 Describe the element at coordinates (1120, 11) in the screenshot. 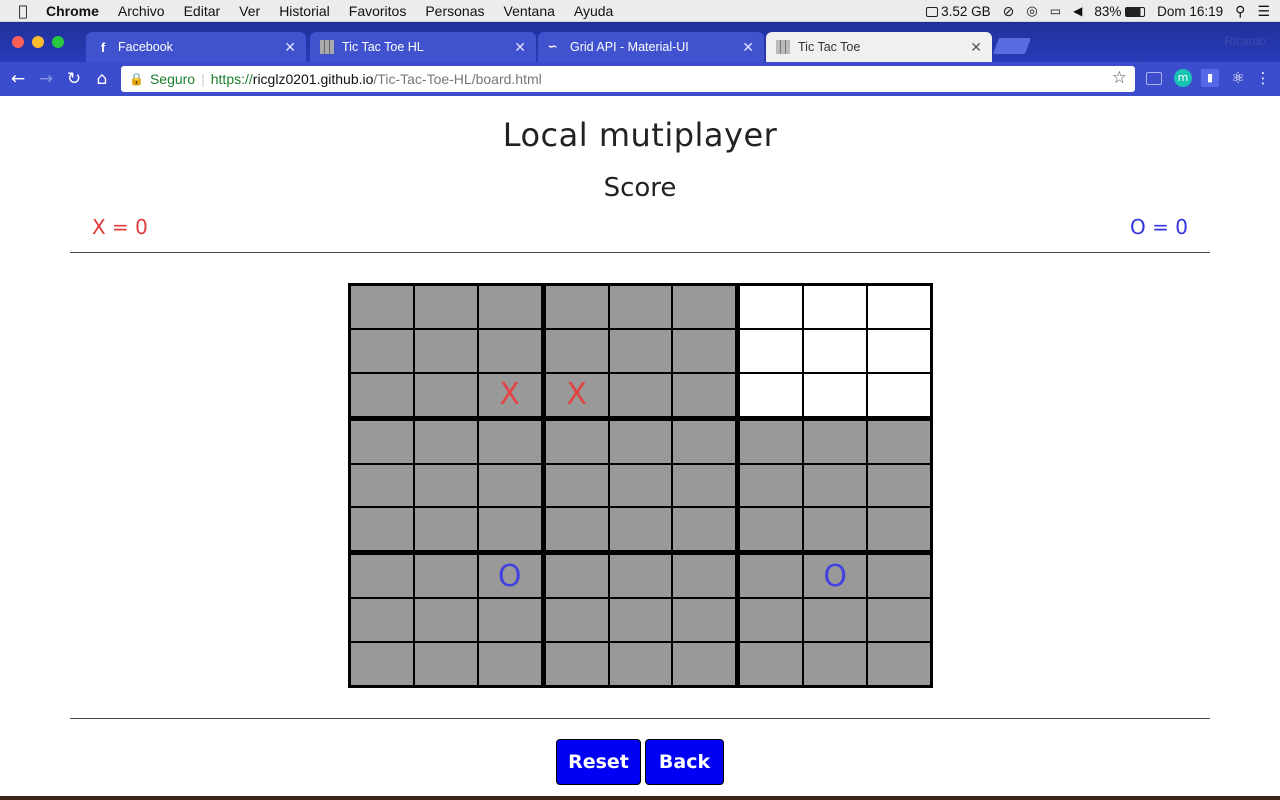

I see `battery-status: 83%` at that location.